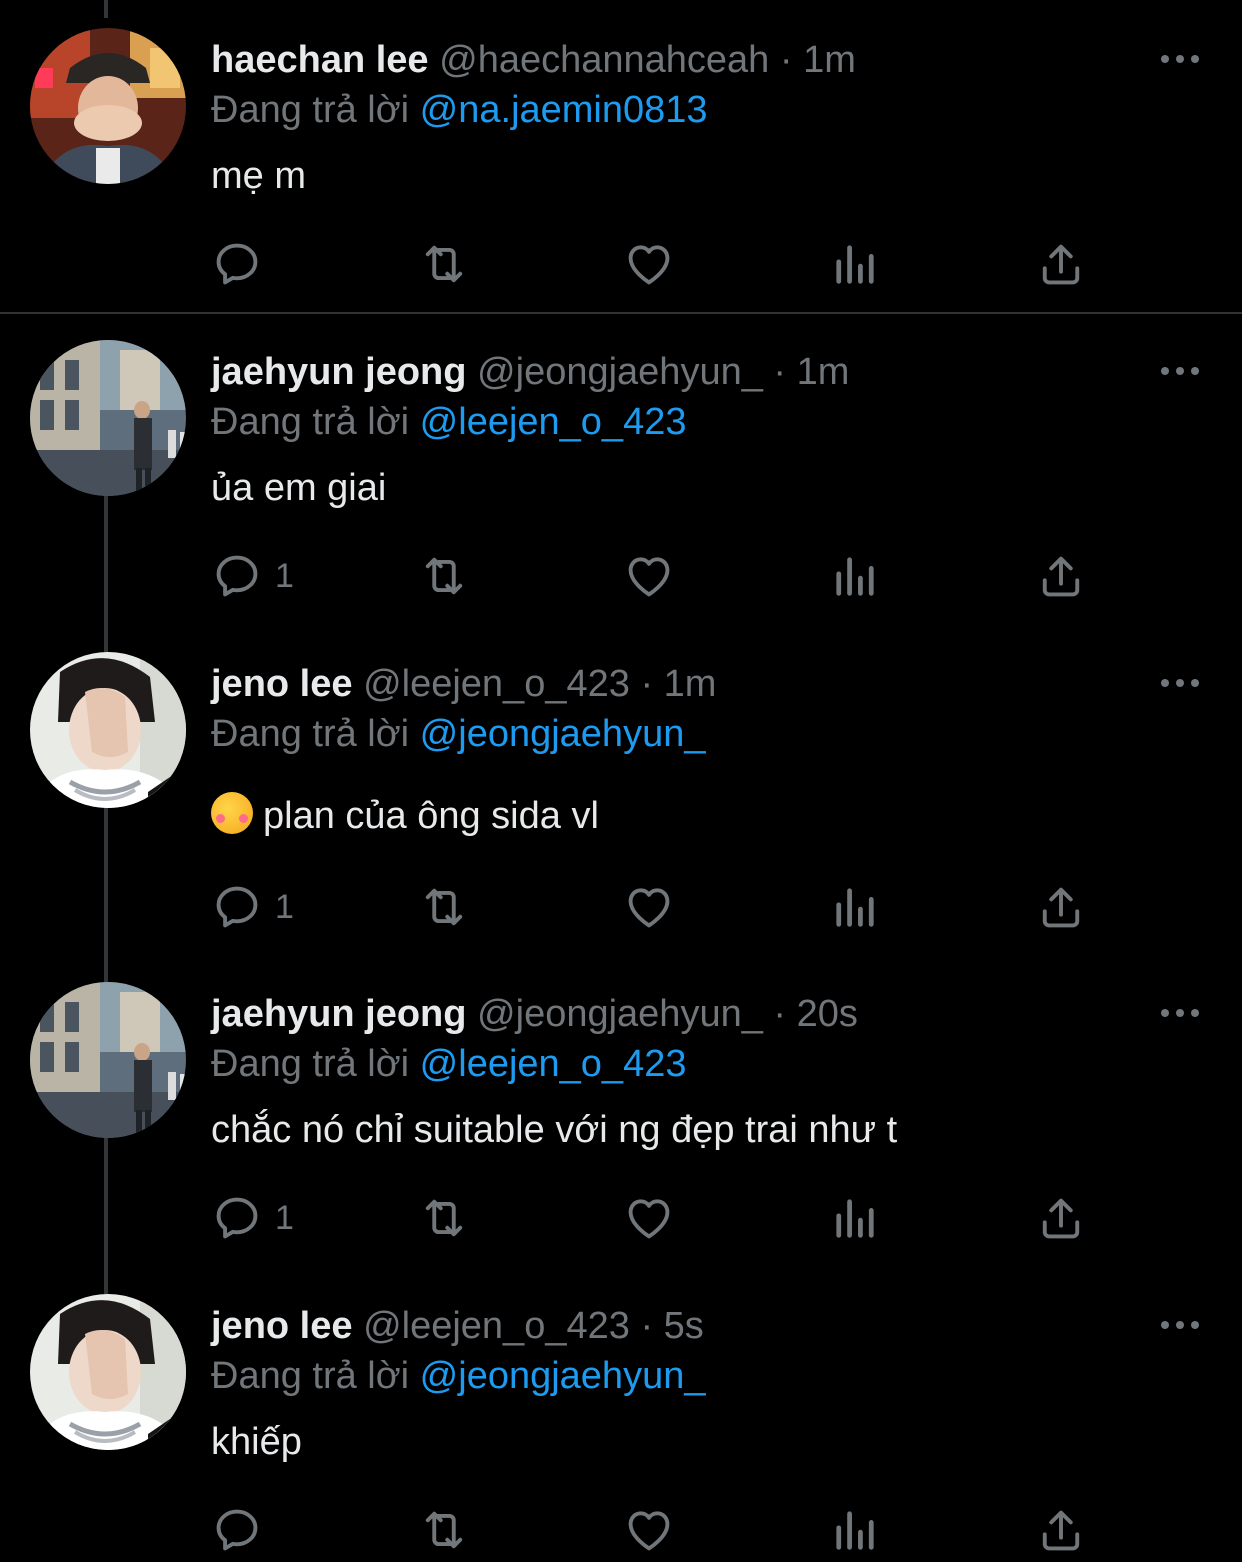 This screenshot has height=1562, width=1242. I want to click on mention-link: @na.jaemin0813, so click(564, 110).